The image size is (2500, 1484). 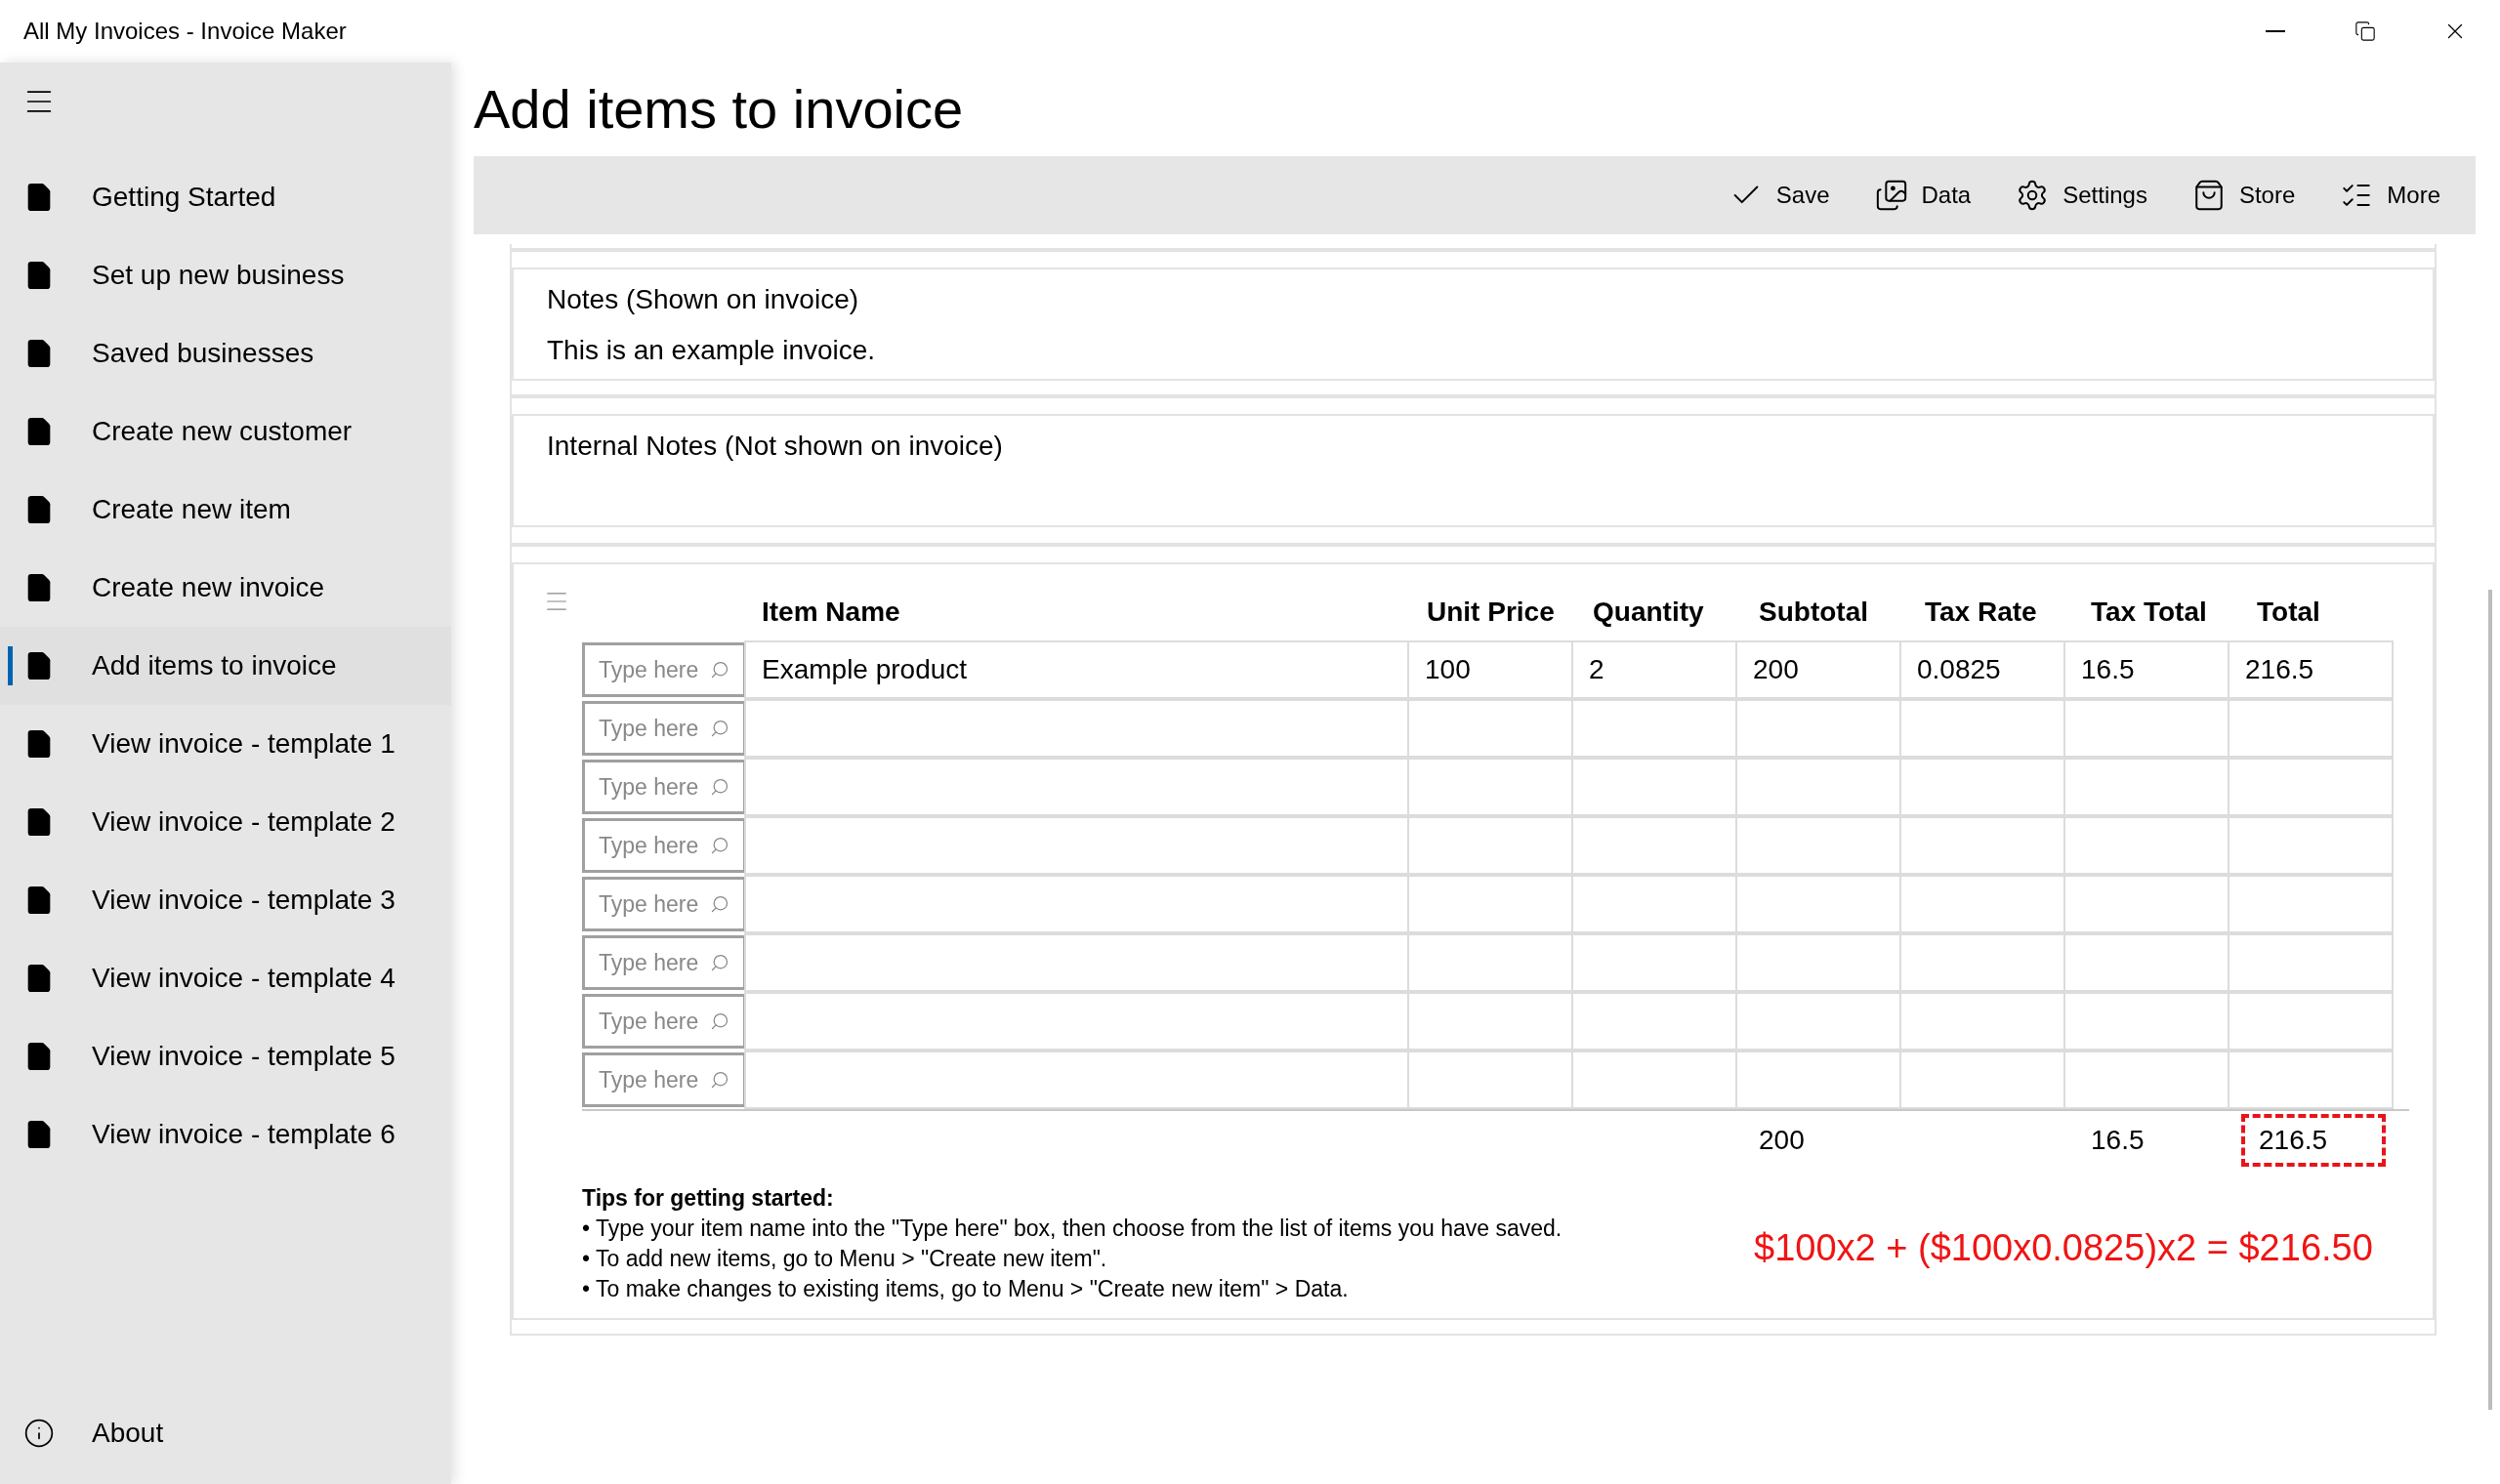 What do you see at coordinates (1648, 612) in the screenshot?
I see `column-header: Quantity` at bounding box center [1648, 612].